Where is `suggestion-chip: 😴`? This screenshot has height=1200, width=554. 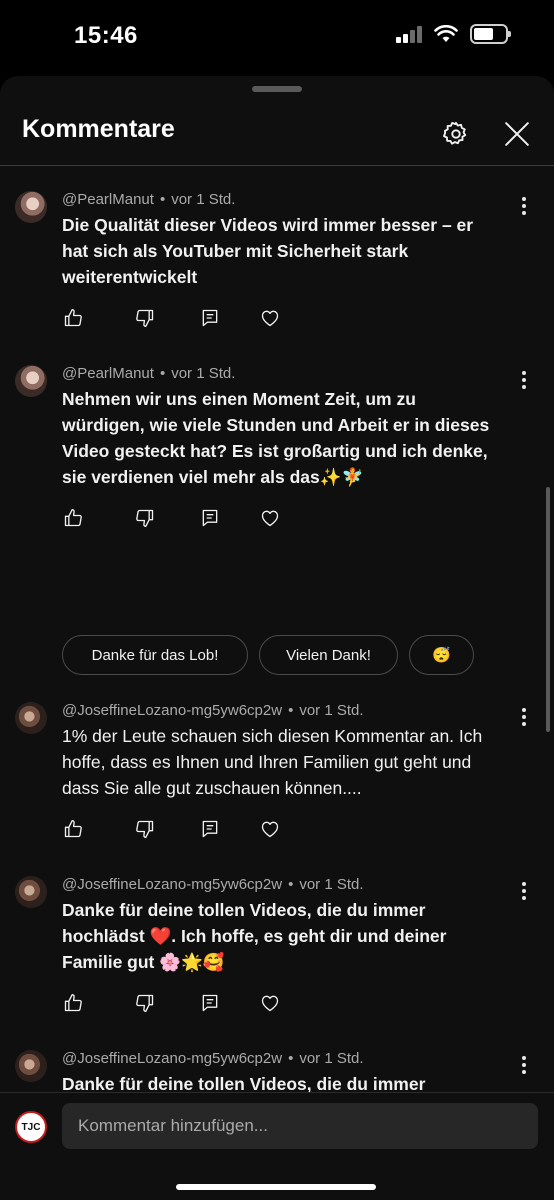
suggestion-chip: 😴 is located at coordinates (441, 655).